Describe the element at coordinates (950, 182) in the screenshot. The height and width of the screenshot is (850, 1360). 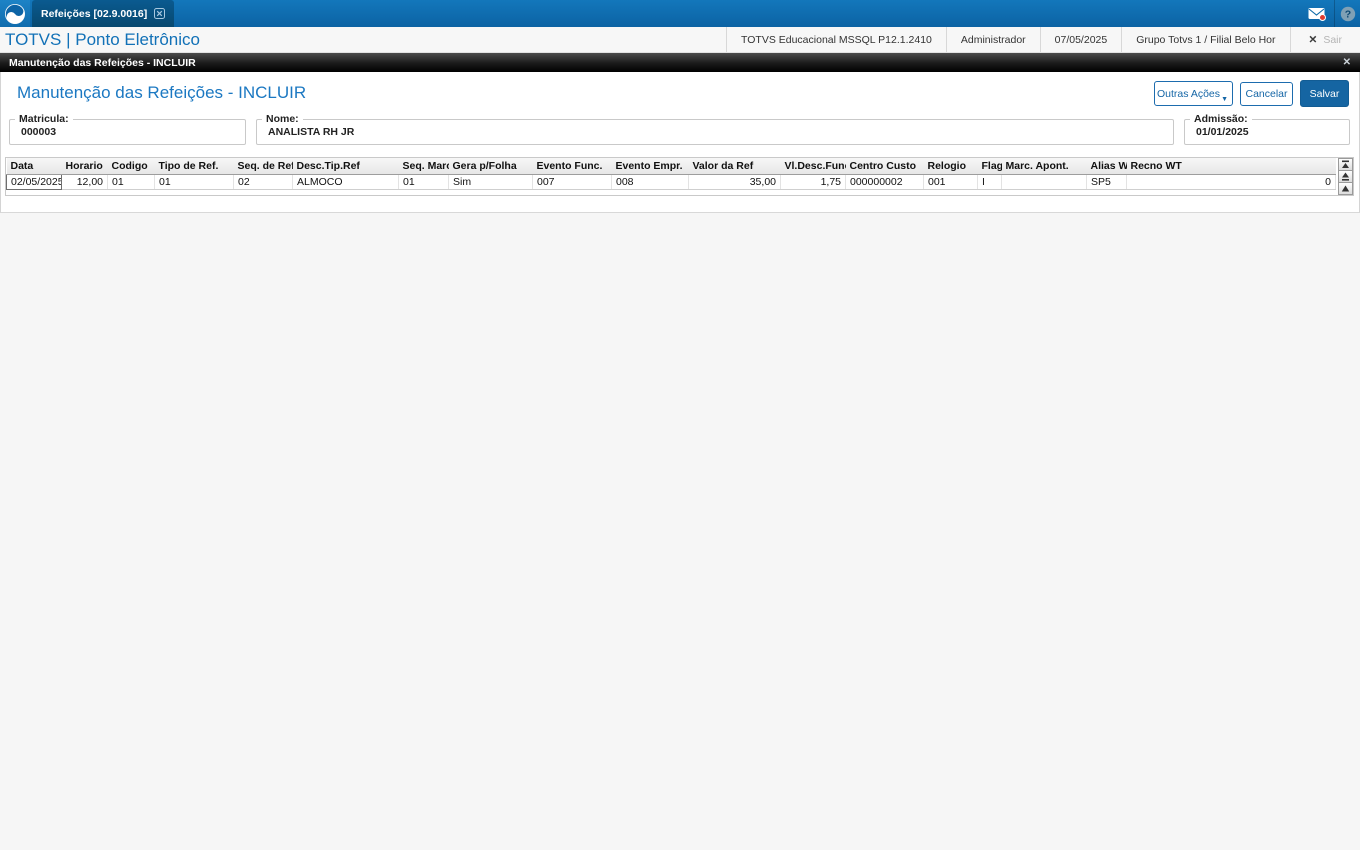
I see `grid-cell: 001` at that location.